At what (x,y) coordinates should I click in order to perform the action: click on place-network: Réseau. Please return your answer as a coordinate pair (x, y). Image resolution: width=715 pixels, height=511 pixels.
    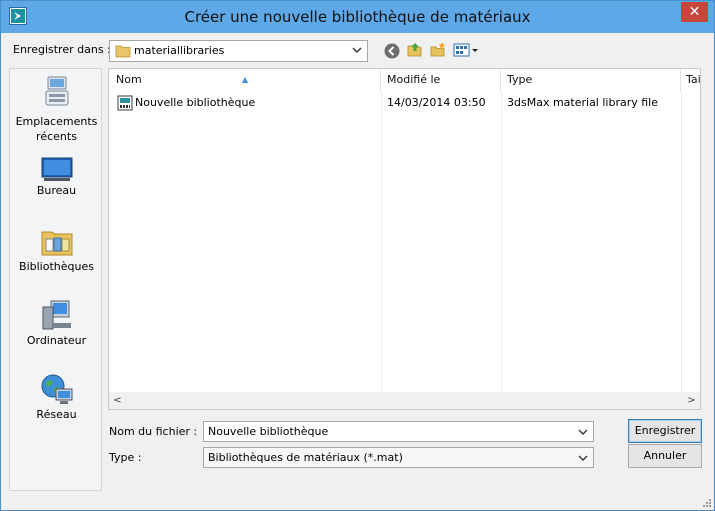
    Looking at the image, I should click on (56, 400).